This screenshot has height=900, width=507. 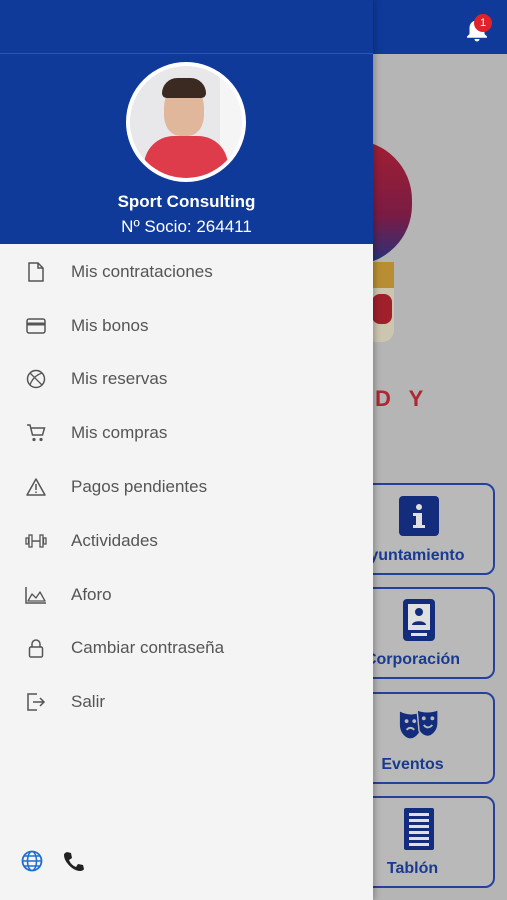 I want to click on user-name: Sport Consulting, so click(x=186, y=201).